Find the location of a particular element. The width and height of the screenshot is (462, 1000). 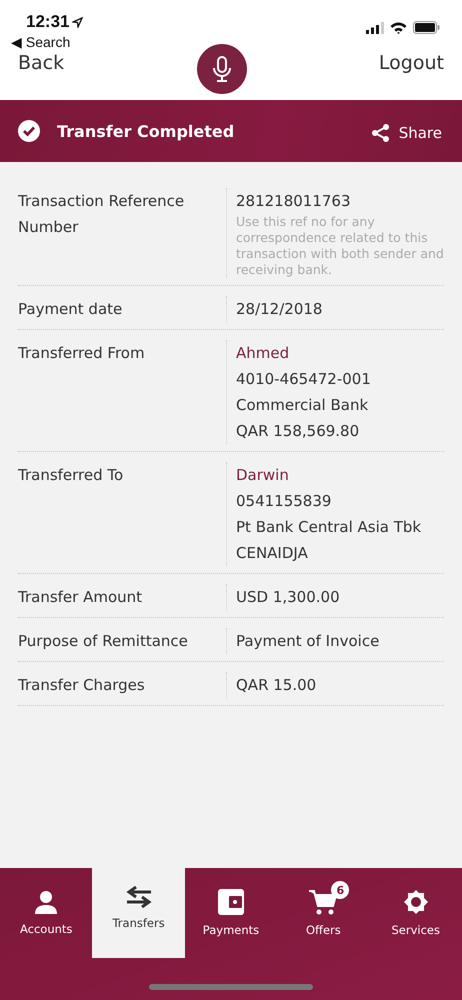

person-icon is located at coordinates (46, 902).